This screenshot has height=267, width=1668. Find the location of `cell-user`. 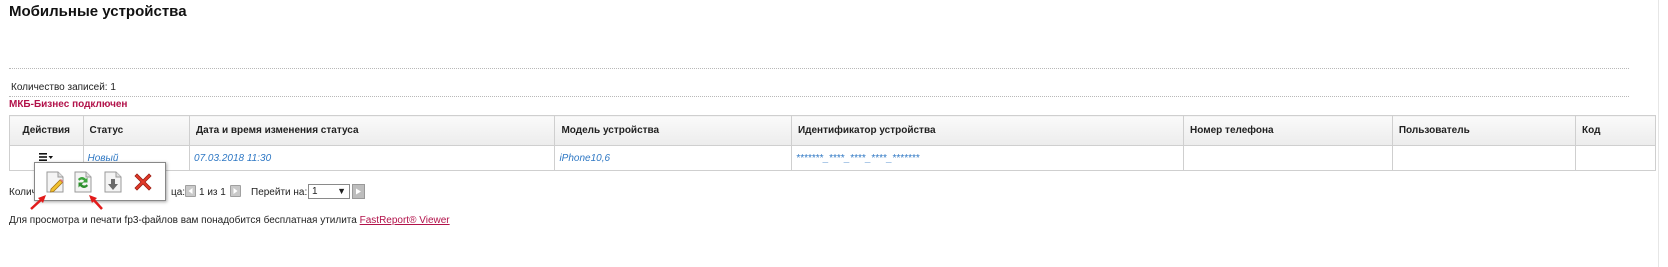

cell-user is located at coordinates (1484, 158).